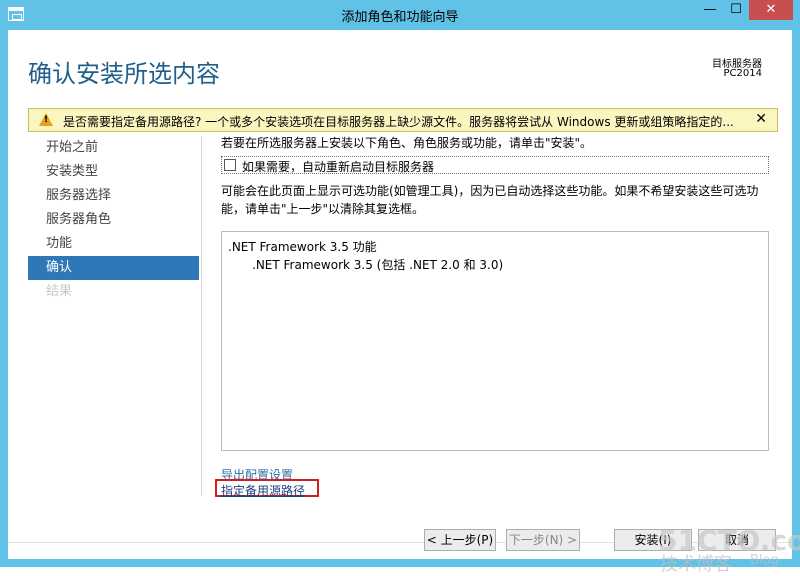 The height and width of the screenshot is (576, 800). I want to click on close-icon: ✕, so click(761, 119).